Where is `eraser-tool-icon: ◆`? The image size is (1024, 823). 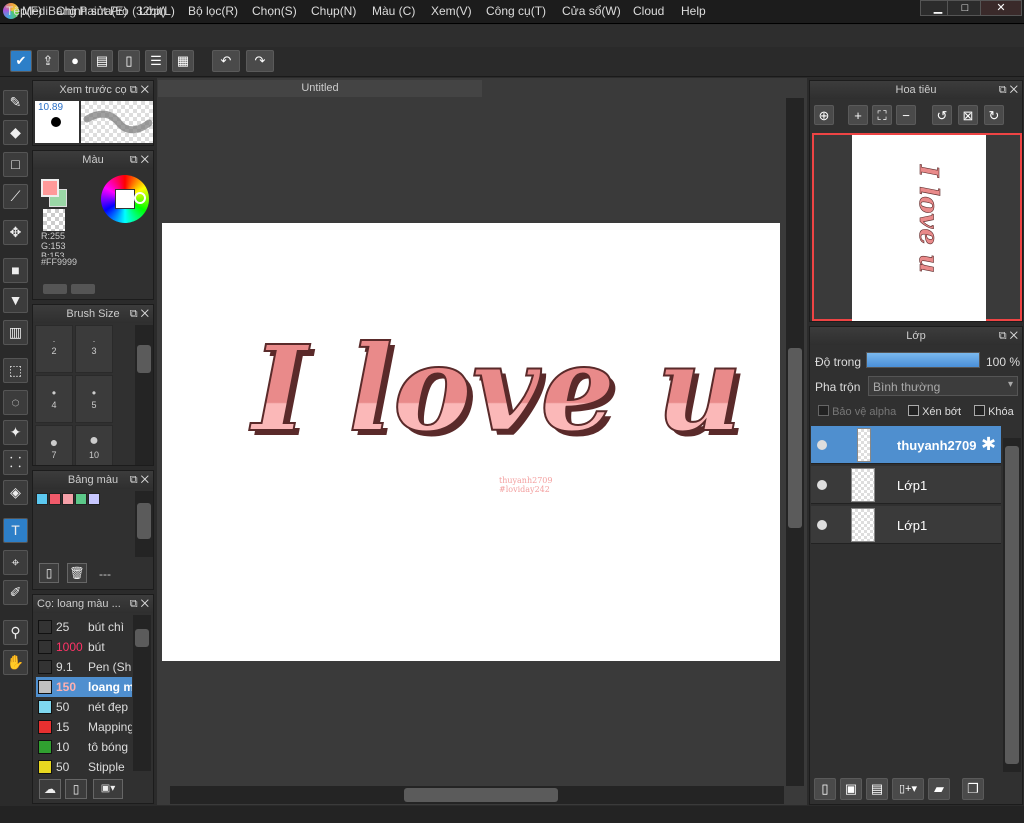
eraser-tool-icon: ◆ is located at coordinates (15, 132).